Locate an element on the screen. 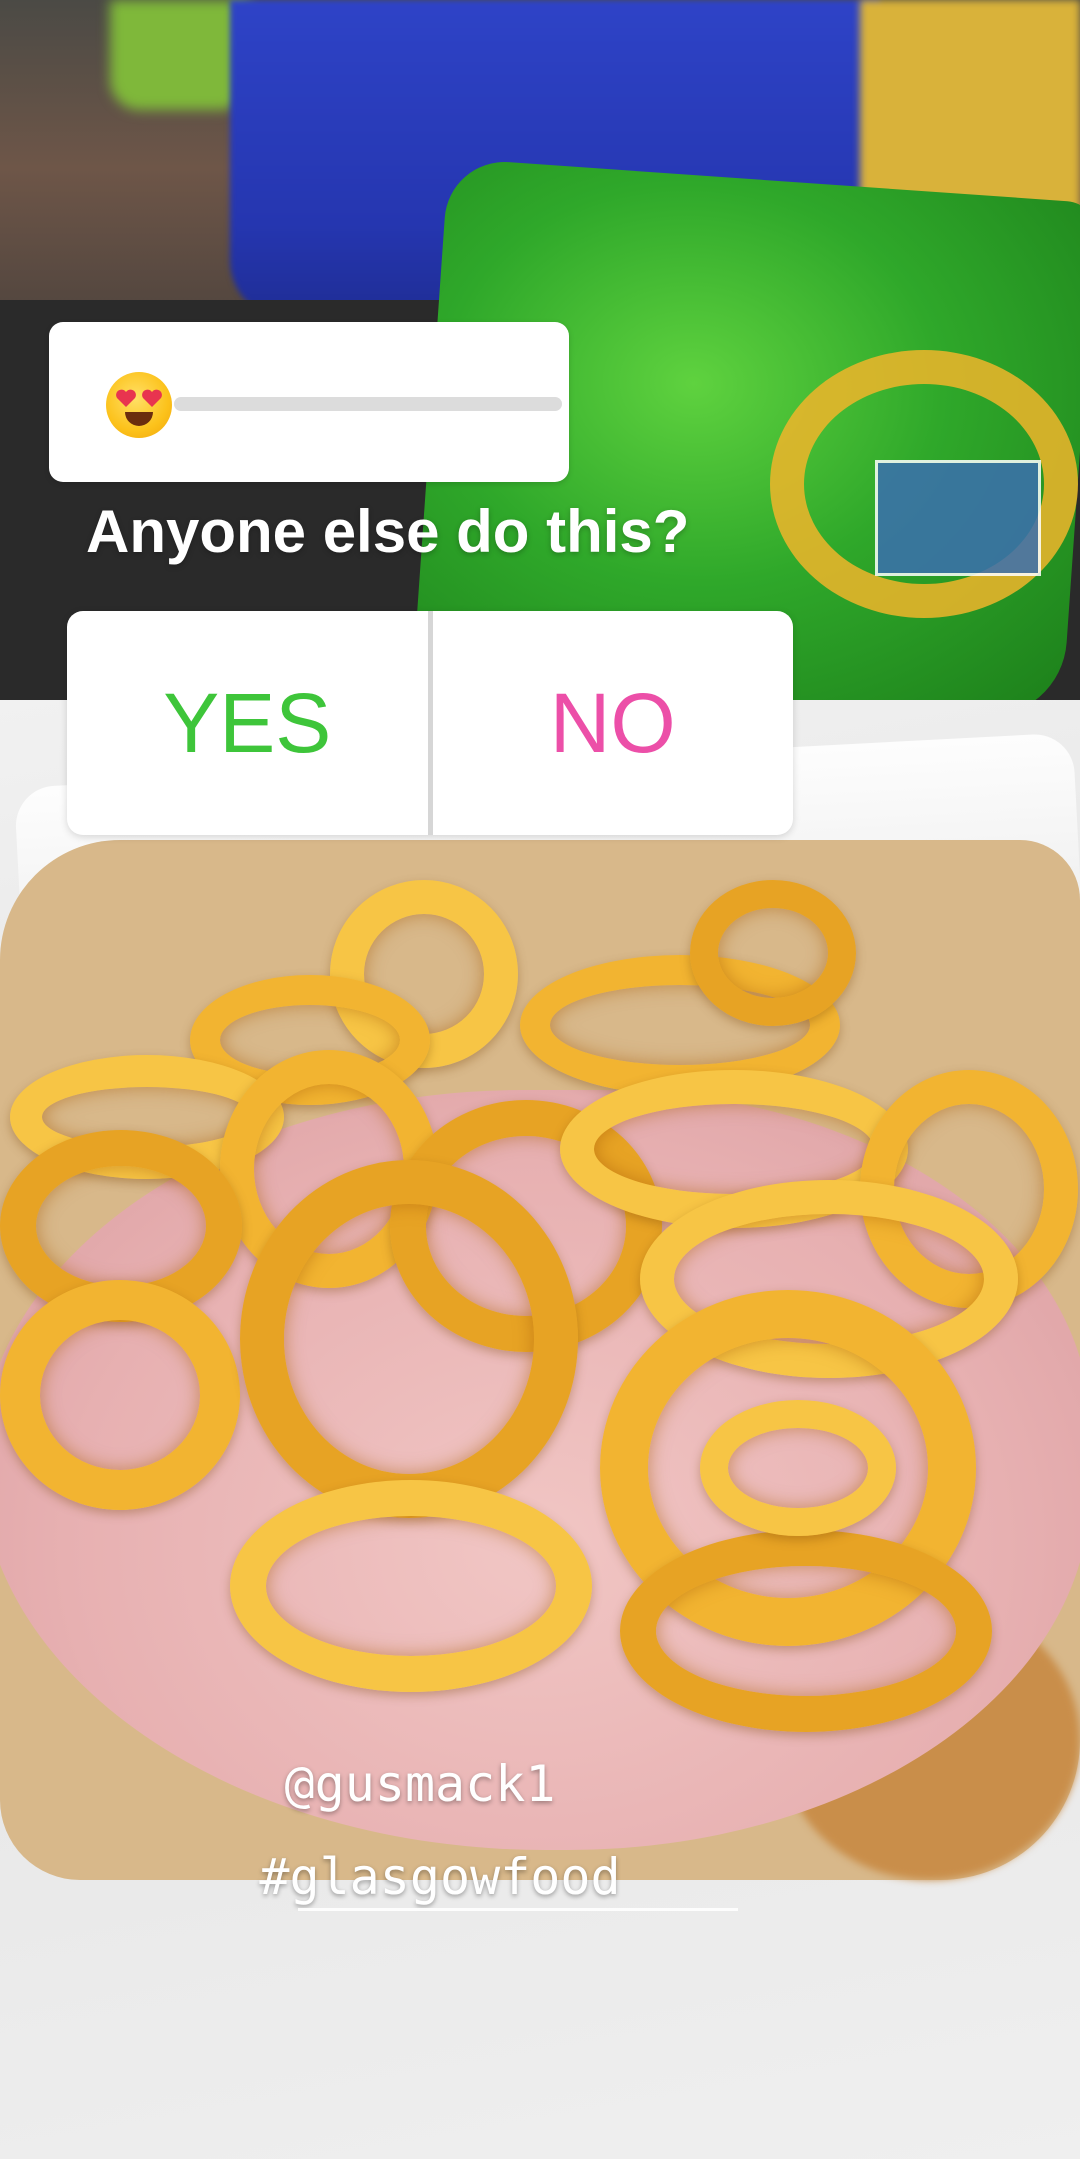  hashtag-sticker: #glasgowfood is located at coordinates (490, 1877).